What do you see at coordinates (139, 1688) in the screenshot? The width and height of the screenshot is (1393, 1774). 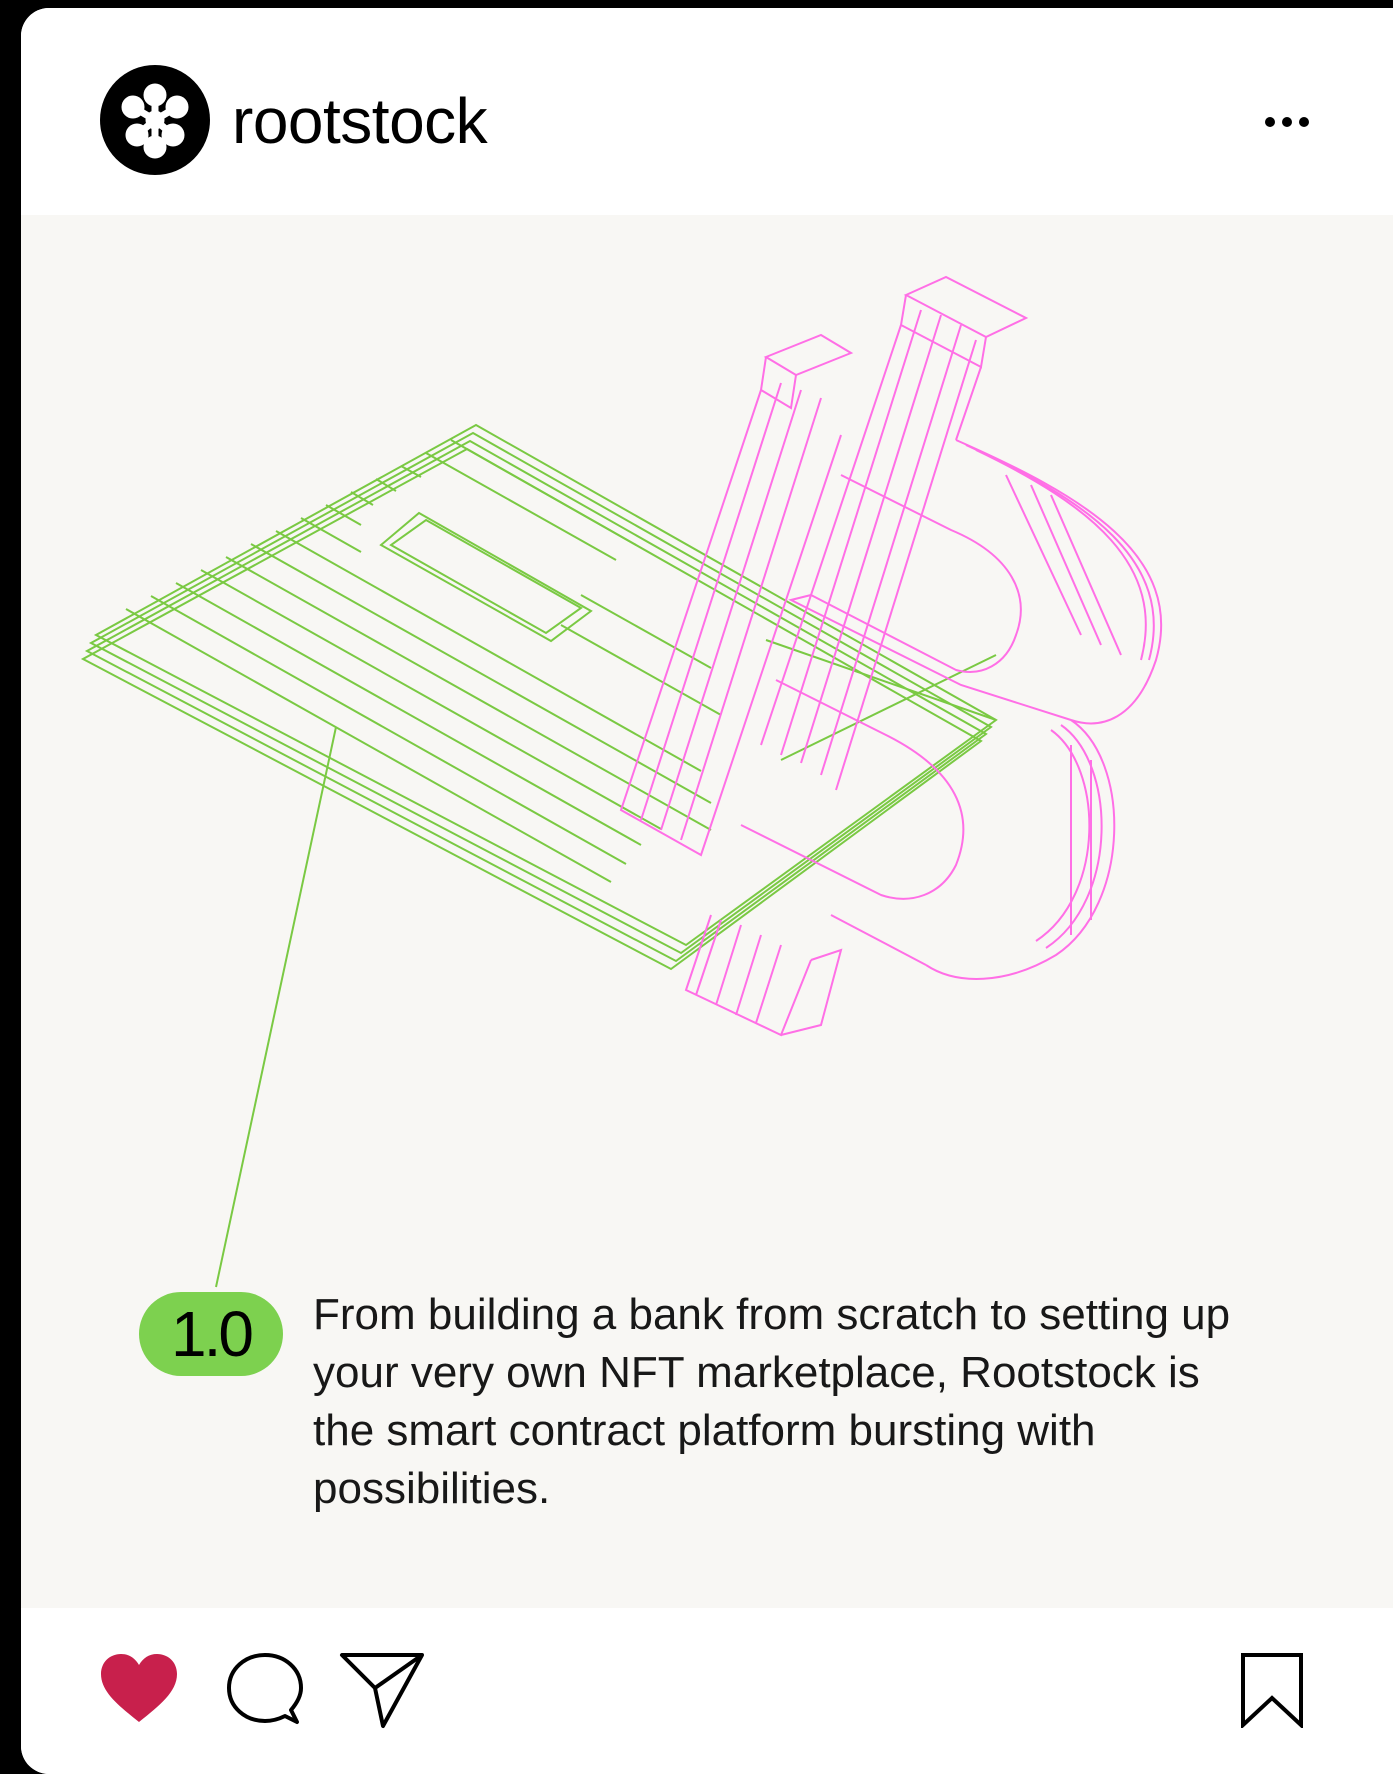 I see `heart-icon` at bounding box center [139, 1688].